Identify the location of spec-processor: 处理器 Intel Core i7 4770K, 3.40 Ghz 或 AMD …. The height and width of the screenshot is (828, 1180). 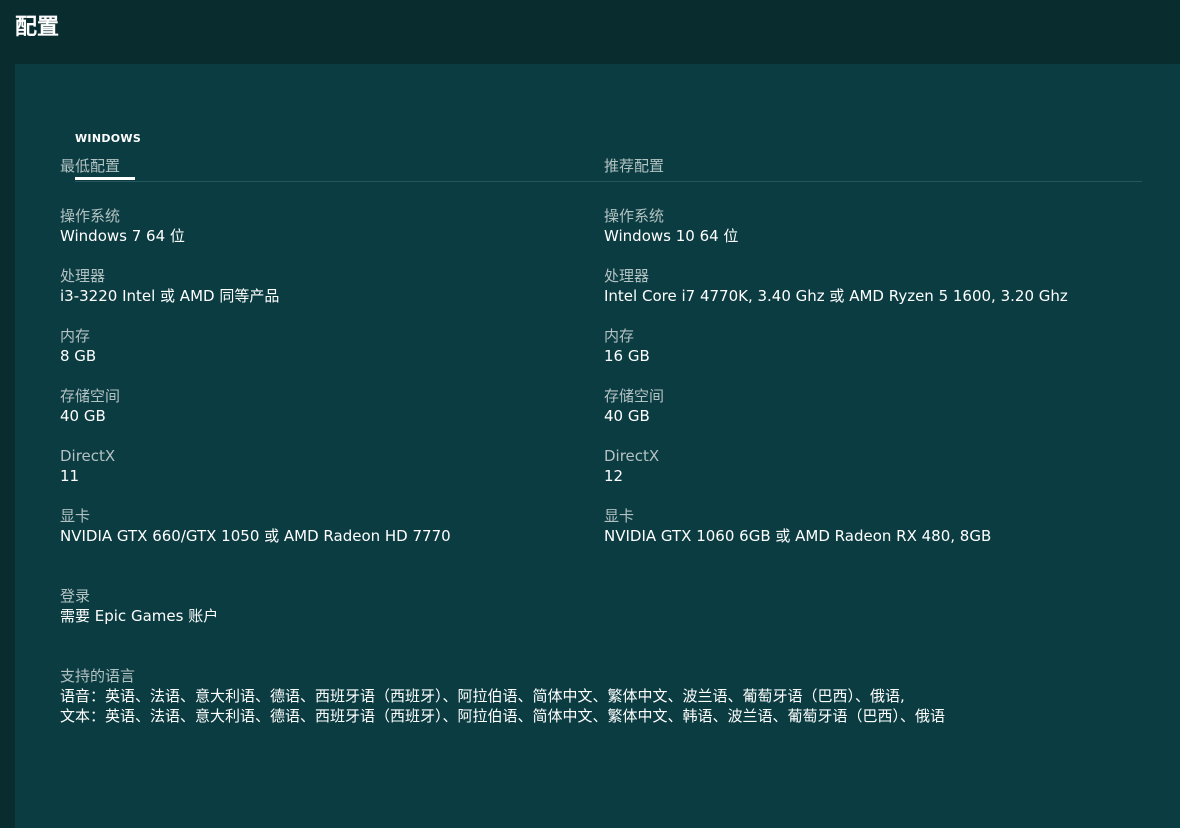
(864, 296).